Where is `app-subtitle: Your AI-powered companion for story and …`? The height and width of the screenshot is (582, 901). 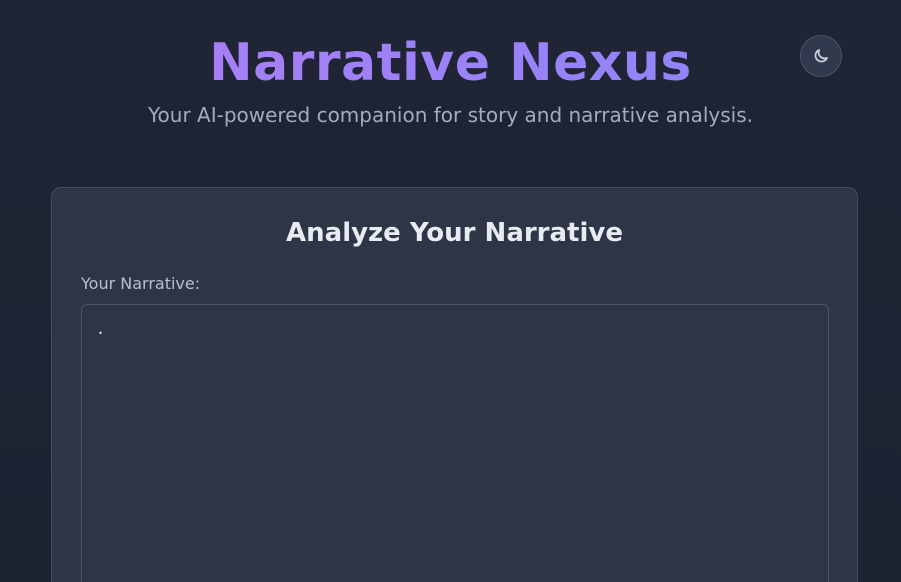 app-subtitle: Your AI-powered companion for story and … is located at coordinates (450, 115).